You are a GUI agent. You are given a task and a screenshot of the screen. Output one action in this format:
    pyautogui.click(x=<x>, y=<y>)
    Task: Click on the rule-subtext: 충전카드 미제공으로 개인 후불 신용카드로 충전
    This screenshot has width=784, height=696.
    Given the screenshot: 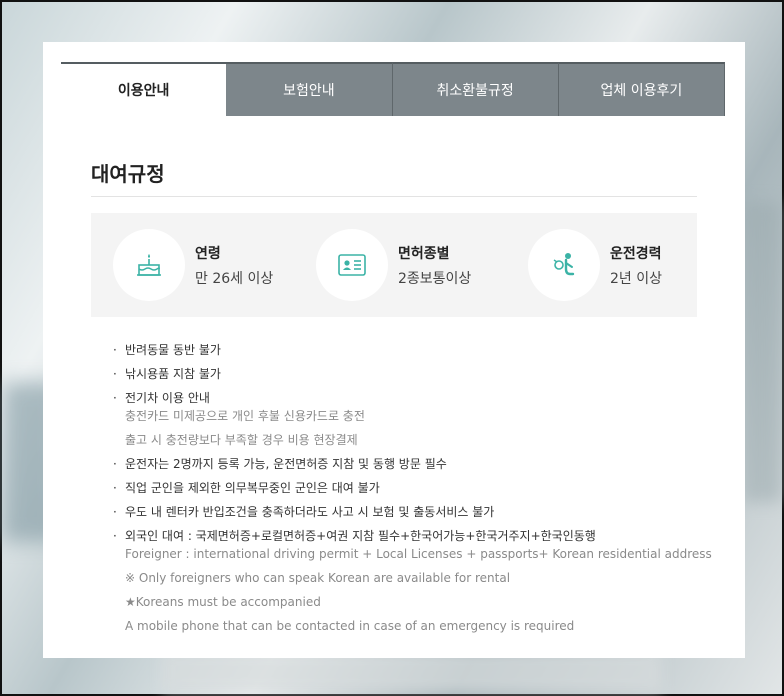 What is the action you would take?
    pyautogui.click(x=245, y=416)
    